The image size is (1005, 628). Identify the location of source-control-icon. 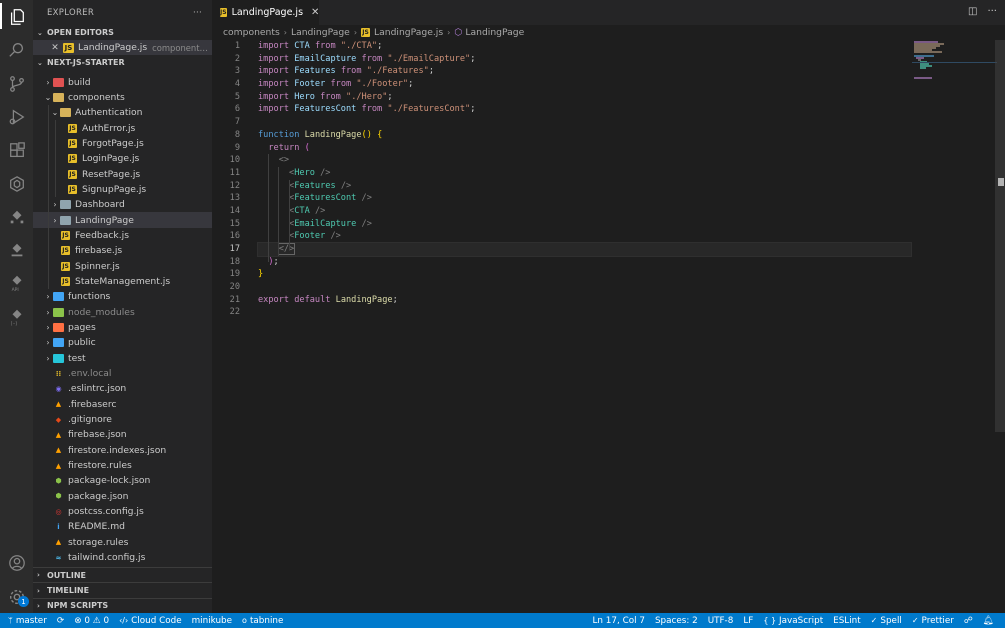
(16, 83).